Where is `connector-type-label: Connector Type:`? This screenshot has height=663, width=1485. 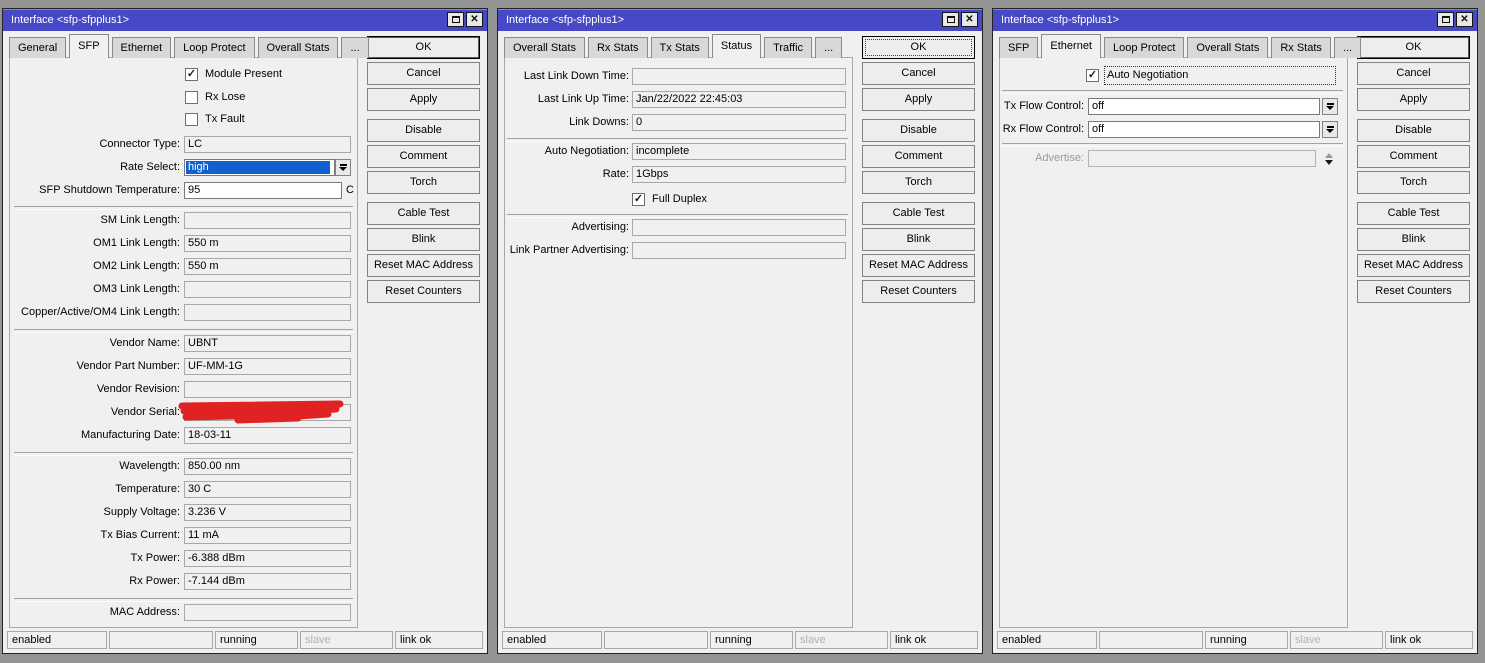
connector-type-label: Connector Type: is located at coordinates (139, 144).